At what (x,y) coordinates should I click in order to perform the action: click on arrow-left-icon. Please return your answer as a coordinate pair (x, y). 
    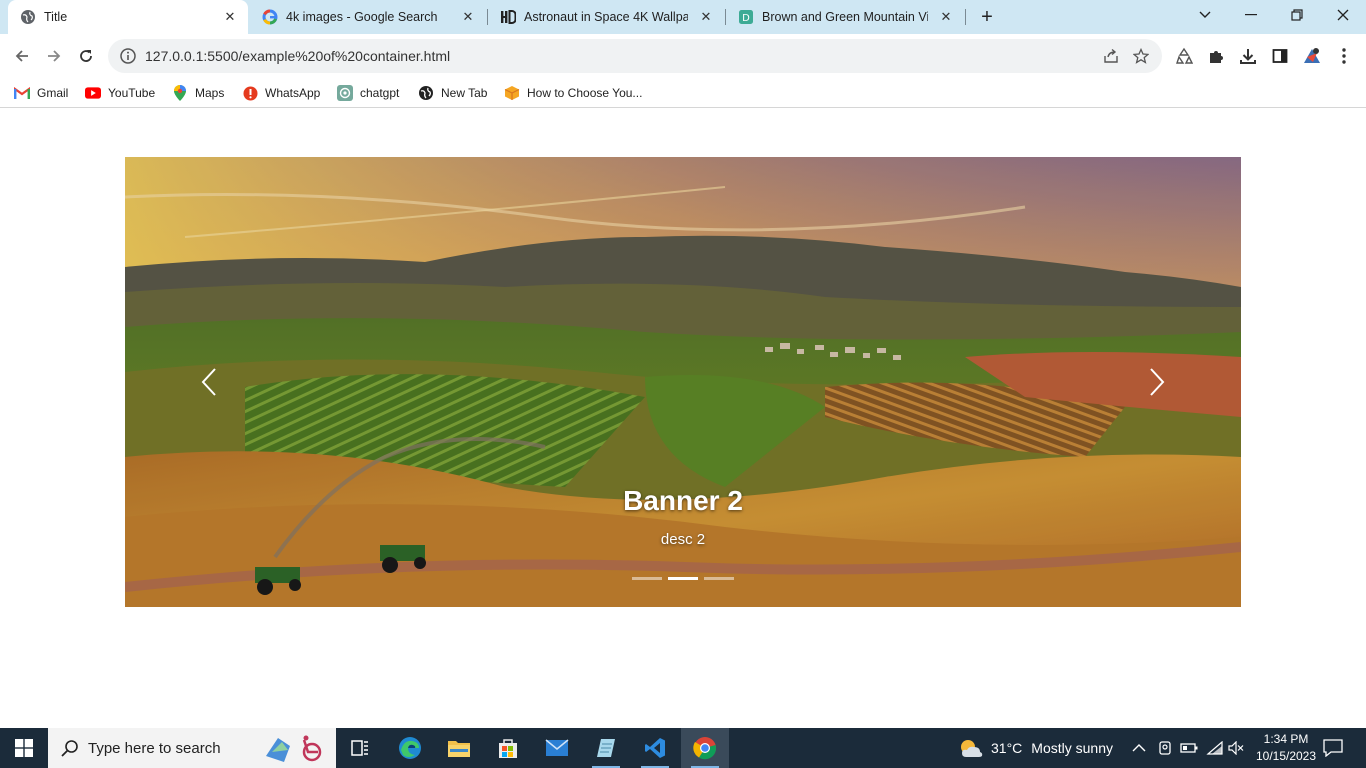
    Looking at the image, I should click on (21, 56).